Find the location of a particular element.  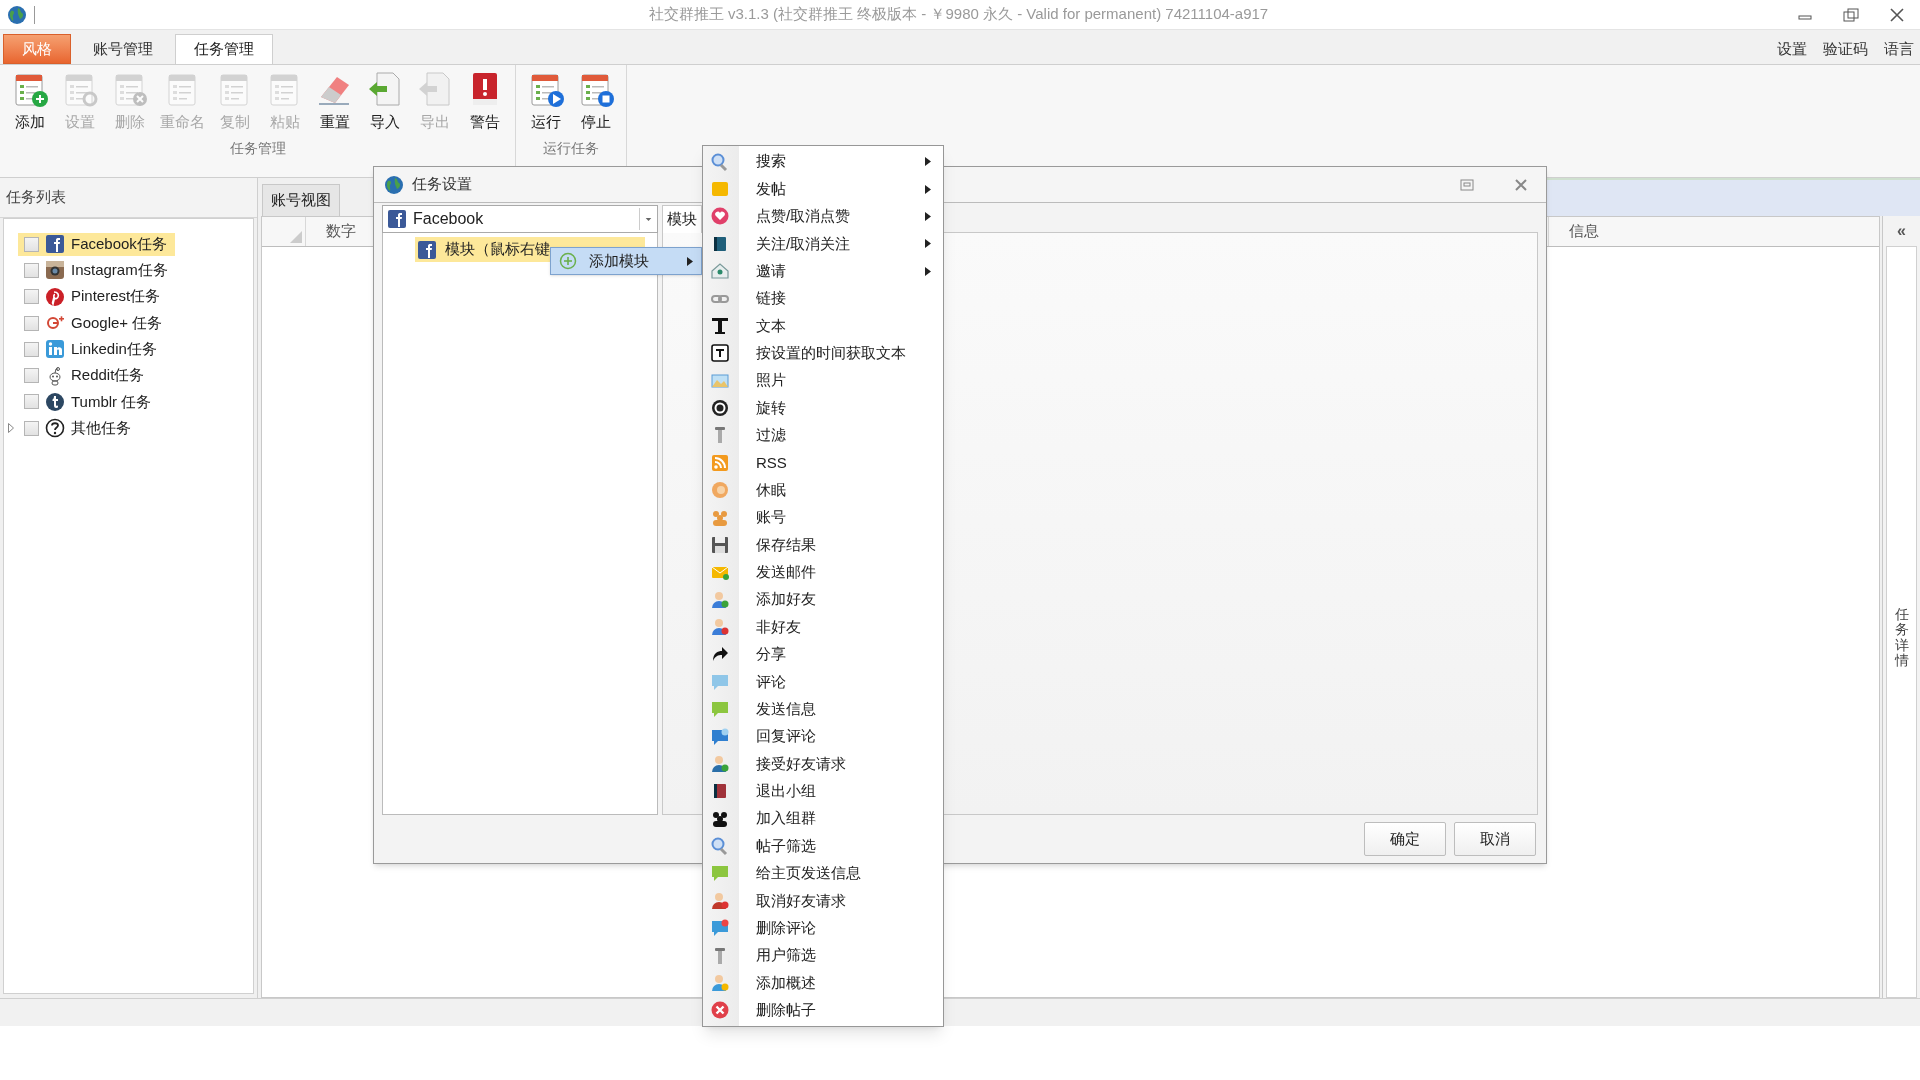

menu-item: 用户筛选 is located at coordinates (823, 955).